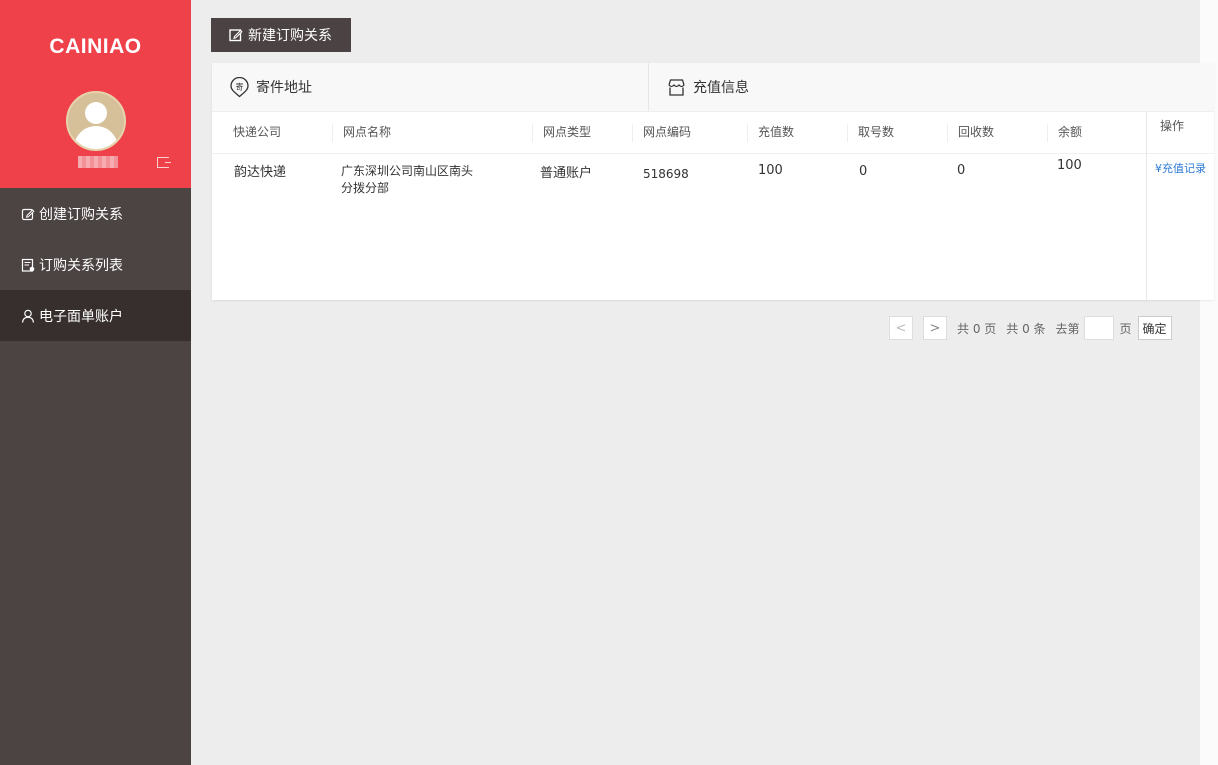 The width and height of the screenshot is (1218, 765). What do you see at coordinates (28, 265) in the screenshot?
I see `list-icon` at bounding box center [28, 265].